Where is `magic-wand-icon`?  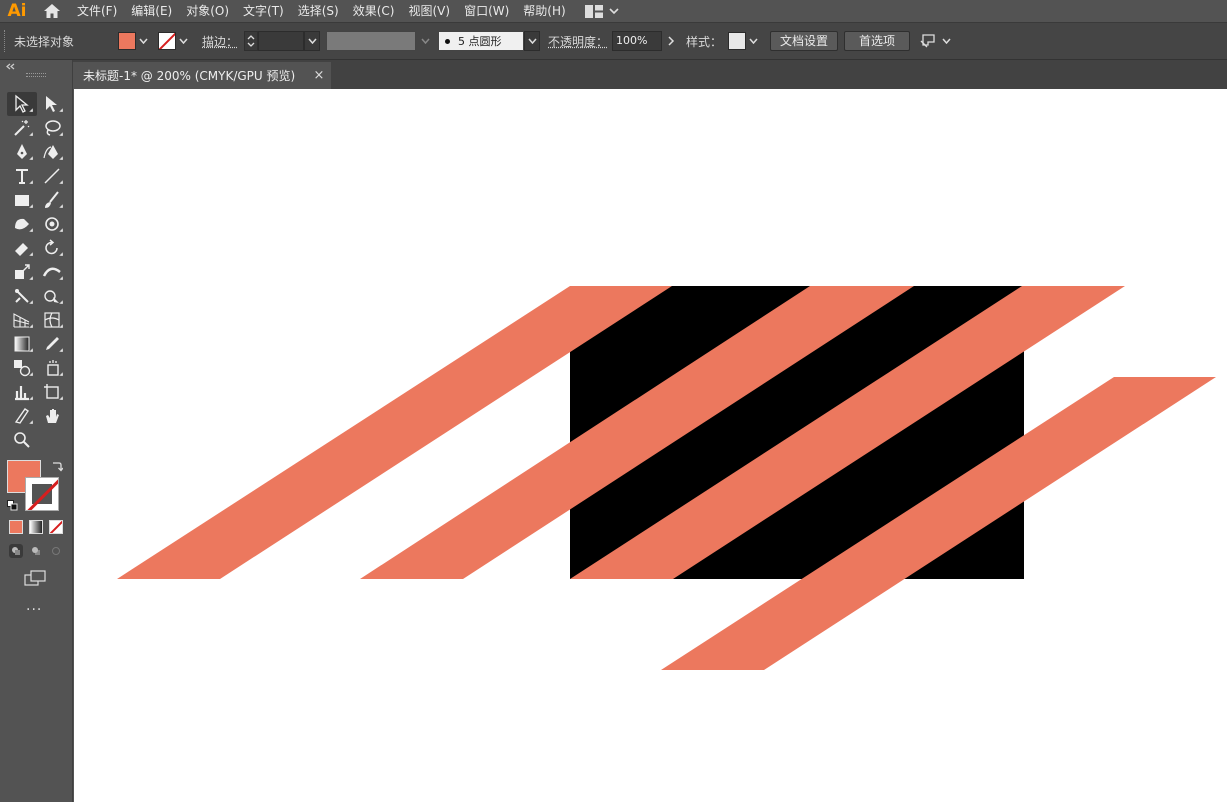 magic-wand-icon is located at coordinates (22, 128).